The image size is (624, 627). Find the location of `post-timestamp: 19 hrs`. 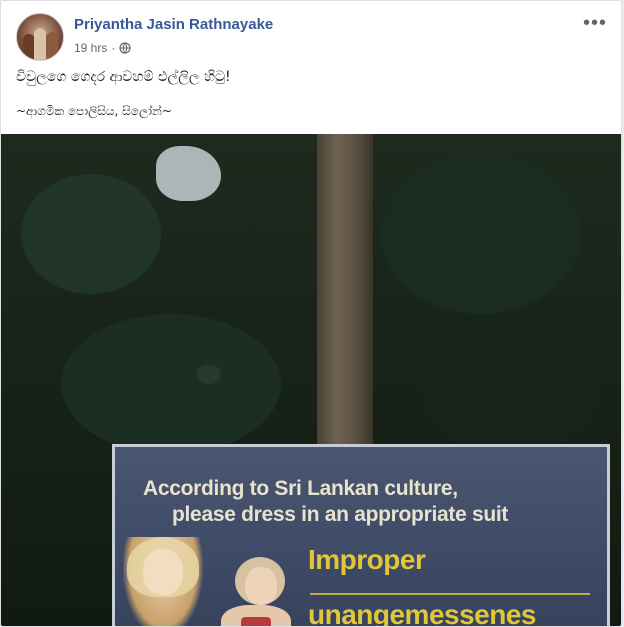

post-timestamp: 19 hrs is located at coordinates (90, 48).